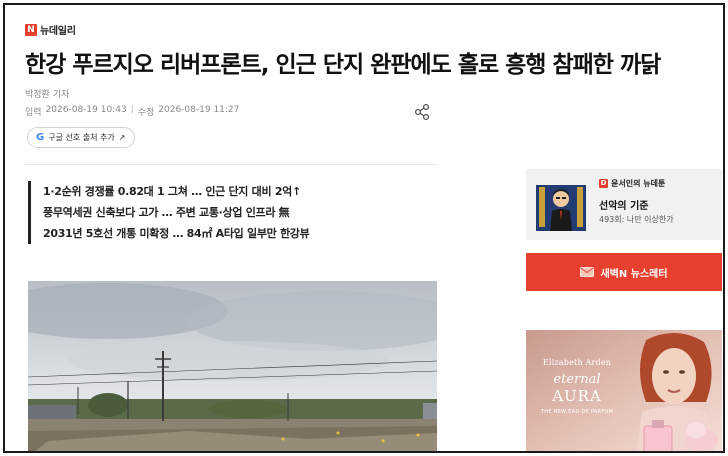 This screenshot has width=728, height=456. Describe the element at coordinates (176, 233) in the screenshot. I see `summary-line: 2031년 5호선 개통 미확정 … 84㎡ A타입 일부만 한강뷰` at that location.